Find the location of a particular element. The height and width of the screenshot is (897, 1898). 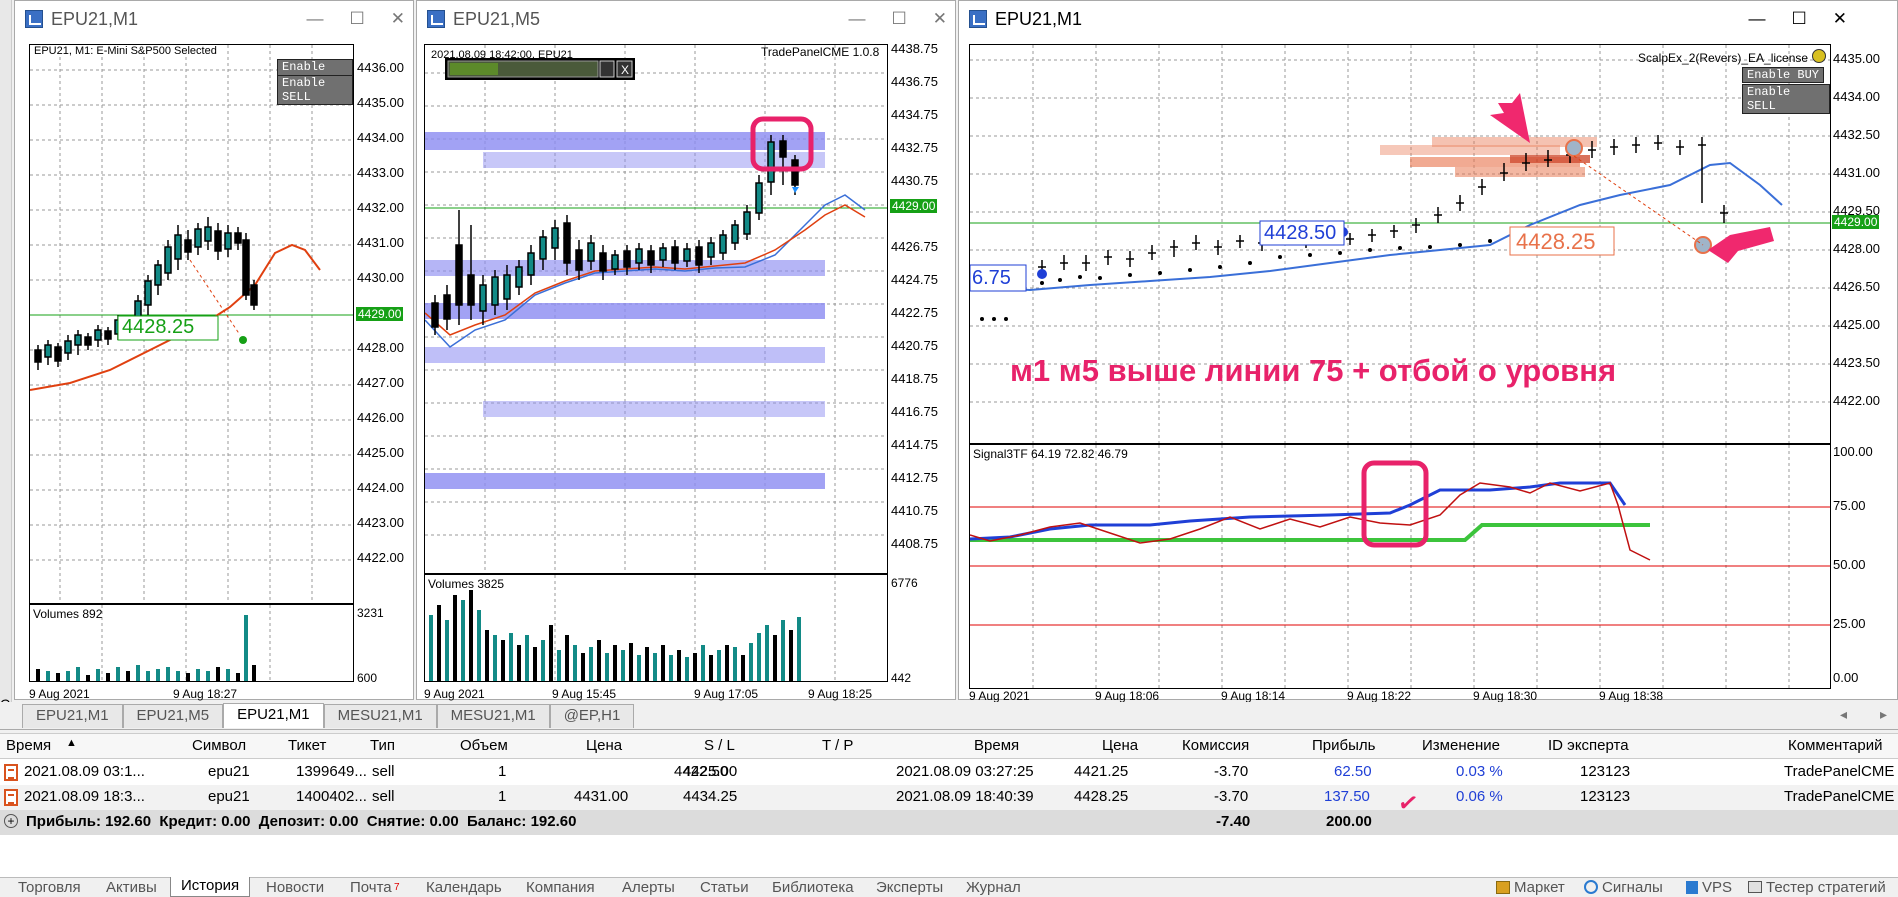

chart-tab: @EP,H1 is located at coordinates (592, 716).